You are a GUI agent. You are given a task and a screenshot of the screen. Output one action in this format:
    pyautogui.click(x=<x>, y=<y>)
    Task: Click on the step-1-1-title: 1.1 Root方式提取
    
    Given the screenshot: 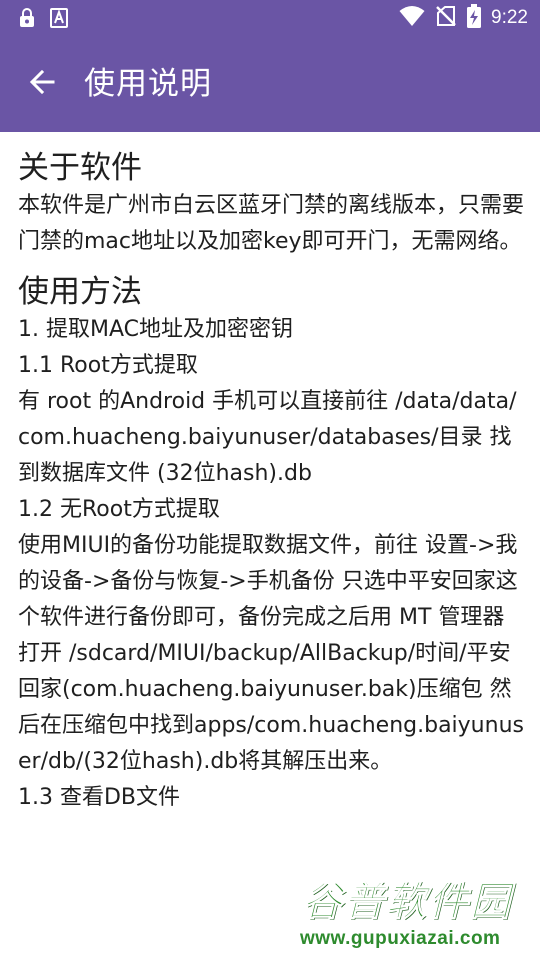 What is the action you would take?
    pyautogui.click(x=108, y=365)
    